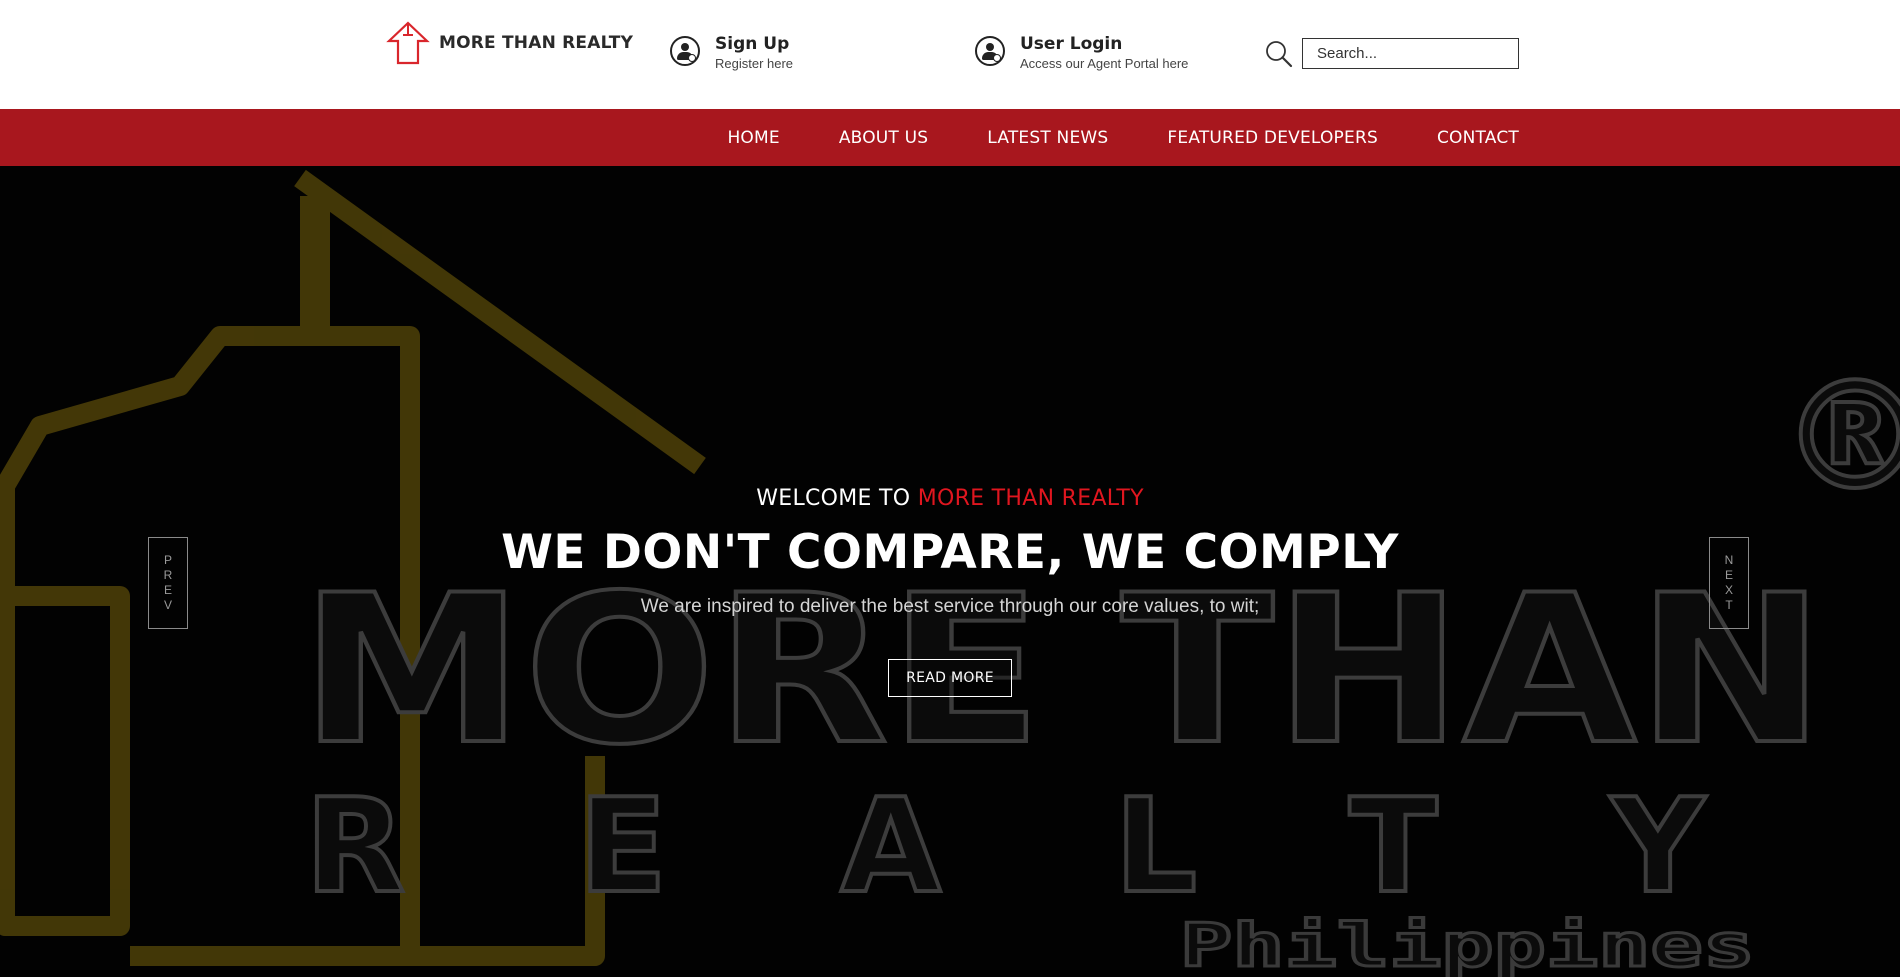  What do you see at coordinates (1104, 63) in the screenshot?
I see `login-subtitle: Access our Agent Portal here` at bounding box center [1104, 63].